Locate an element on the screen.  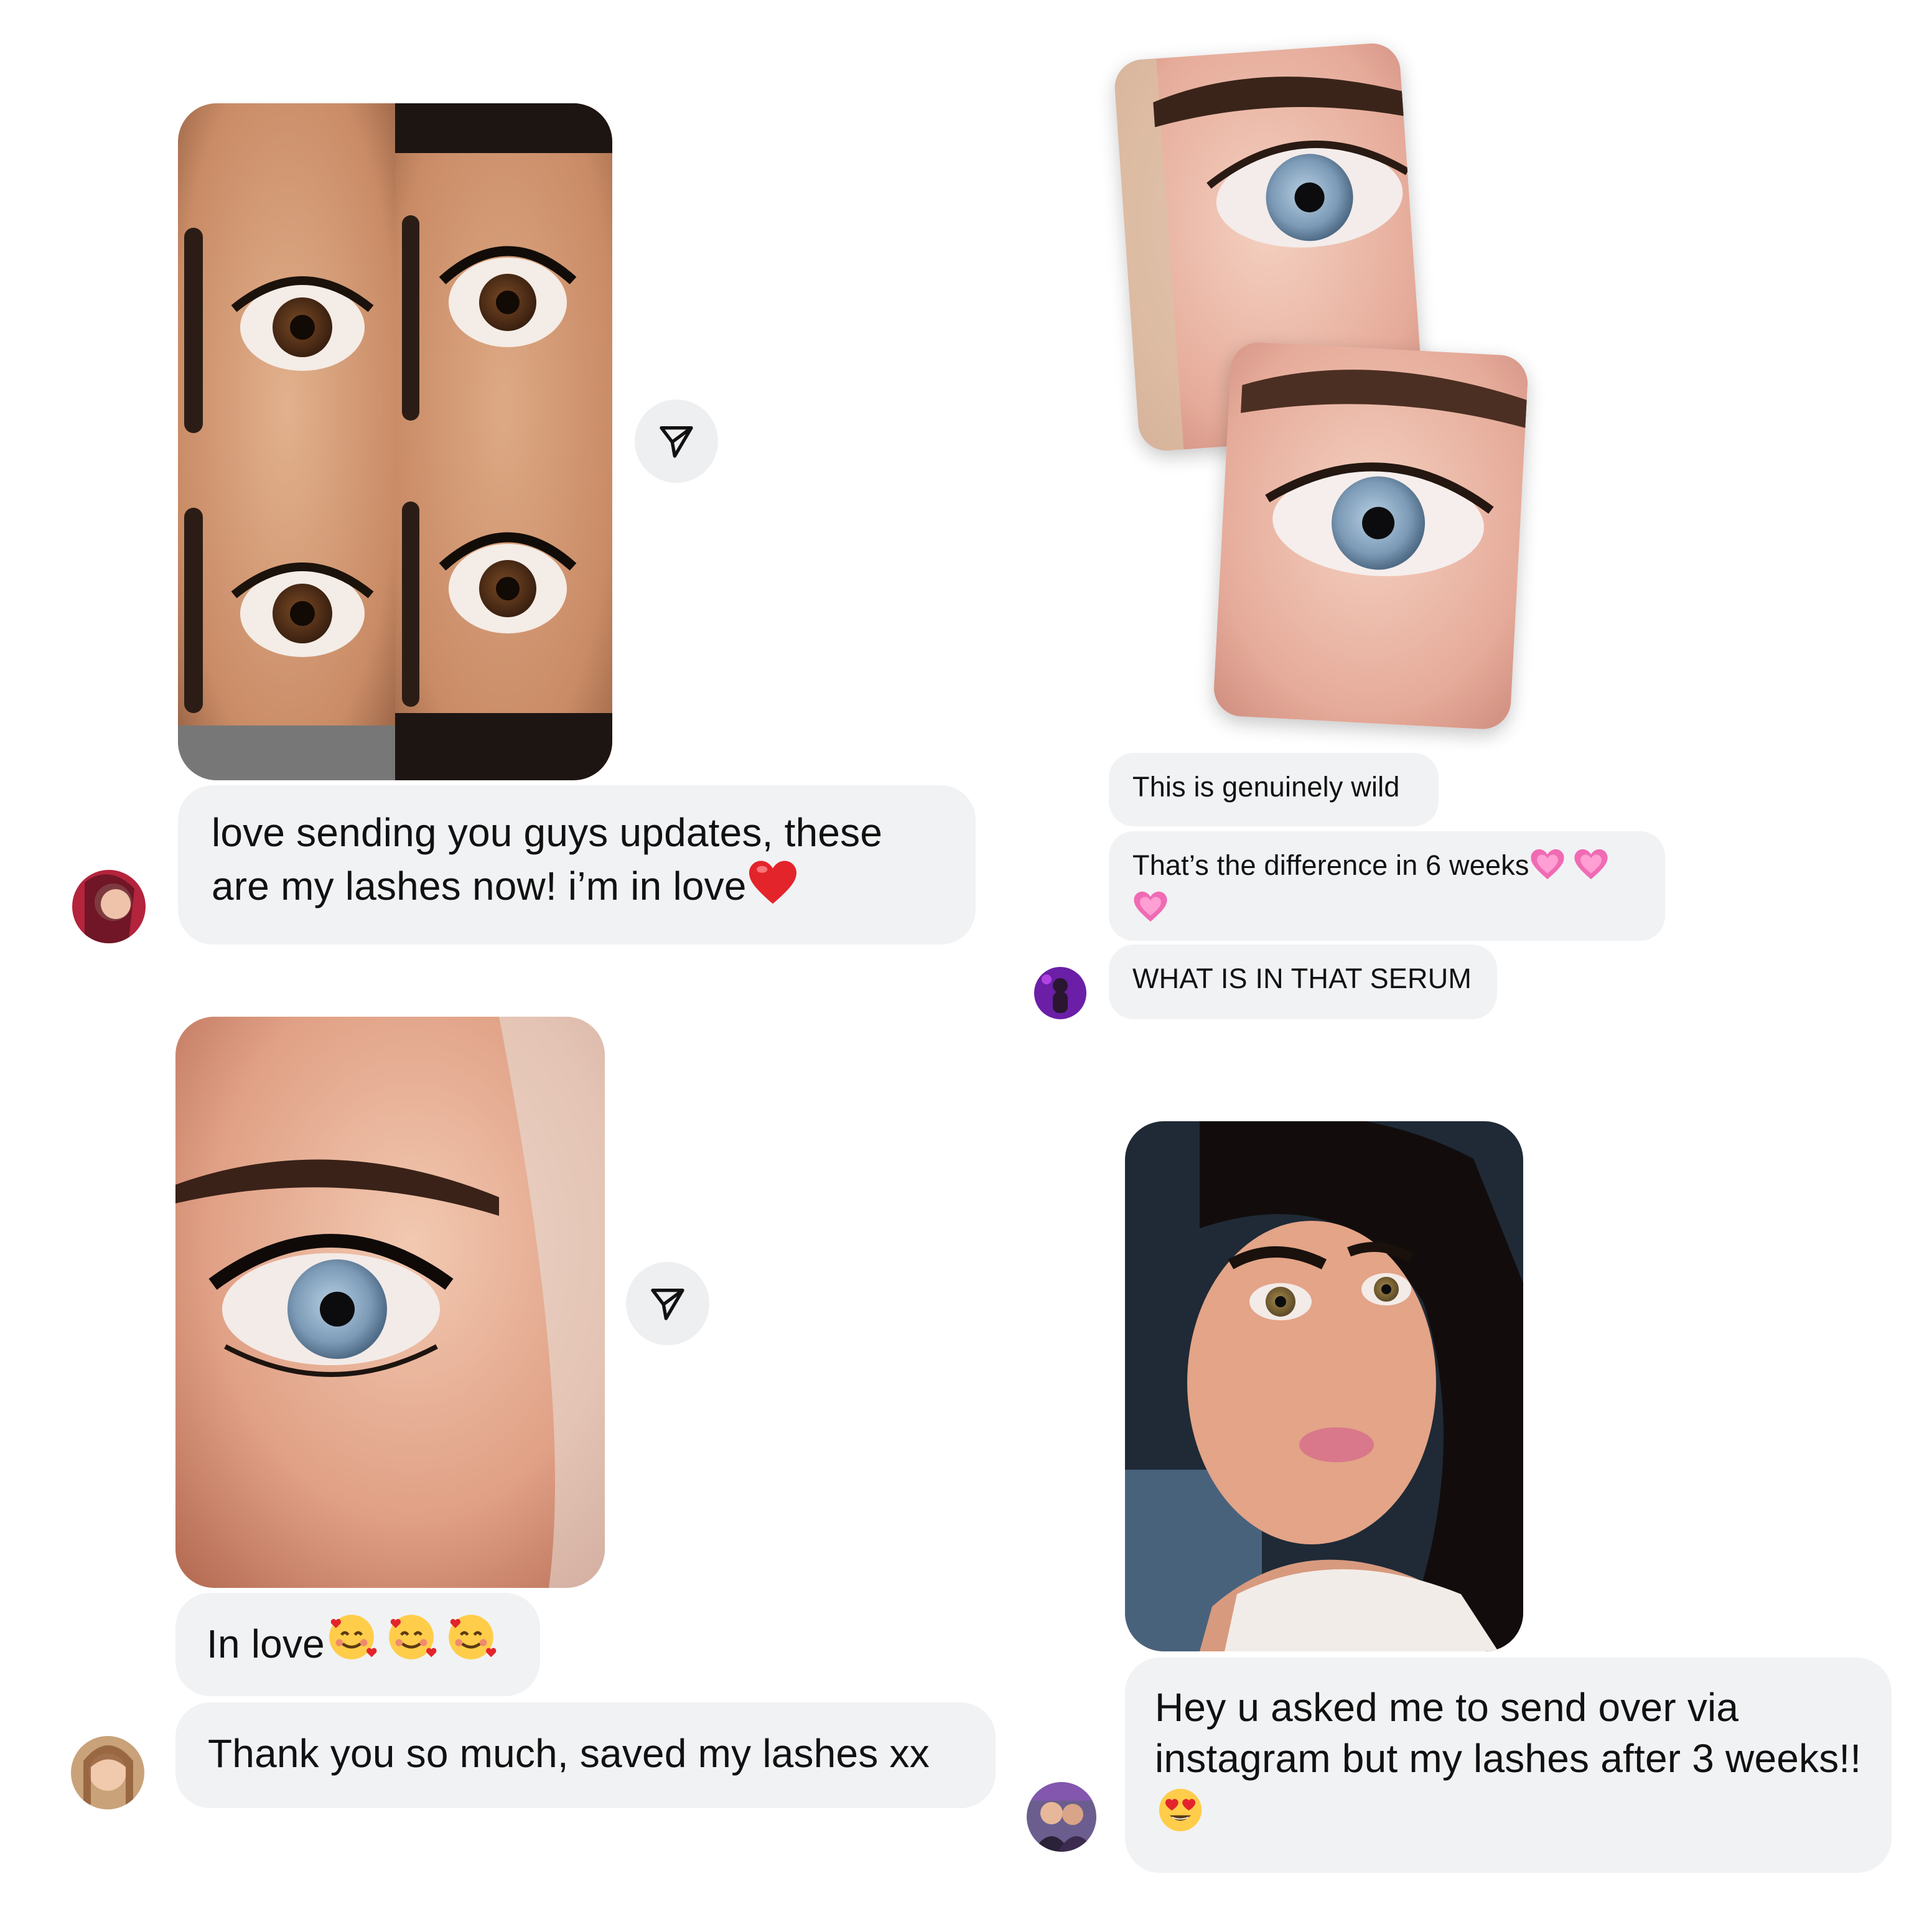
eye-closeup-image is located at coordinates (390, 1302).